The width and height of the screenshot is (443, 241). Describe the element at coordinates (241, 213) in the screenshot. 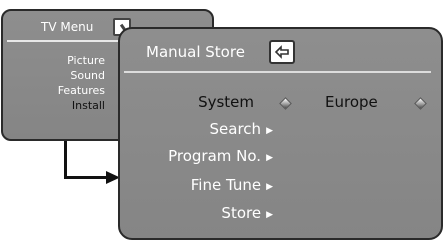

I see `store-label: Store` at that location.